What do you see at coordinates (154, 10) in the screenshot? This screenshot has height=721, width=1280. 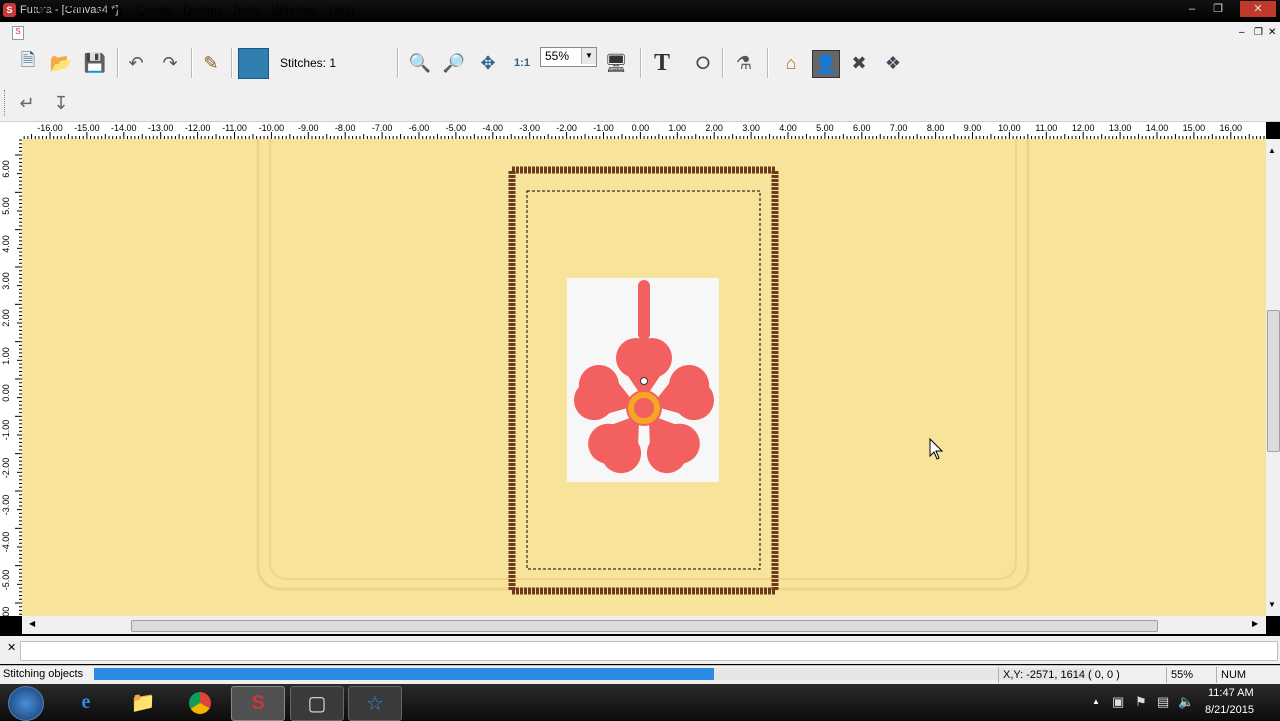 I see `menu-create: Create` at bounding box center [154, 10].